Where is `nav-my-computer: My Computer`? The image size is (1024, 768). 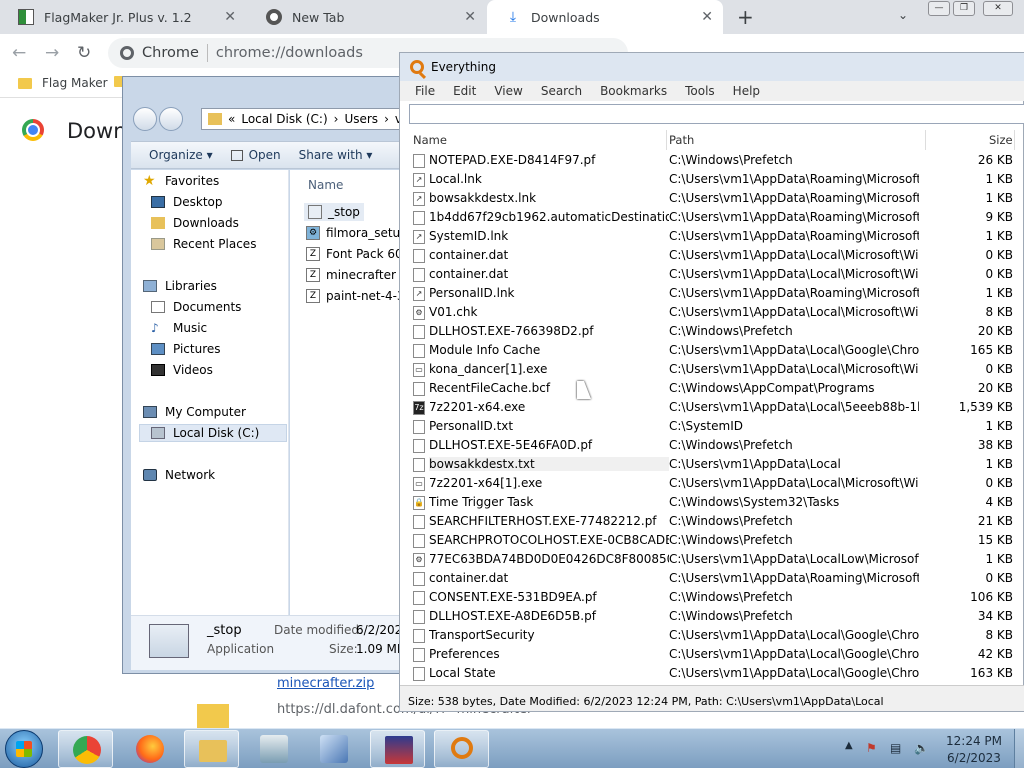
nav-my-computer: My Computer is located at coordinates (194, 412).